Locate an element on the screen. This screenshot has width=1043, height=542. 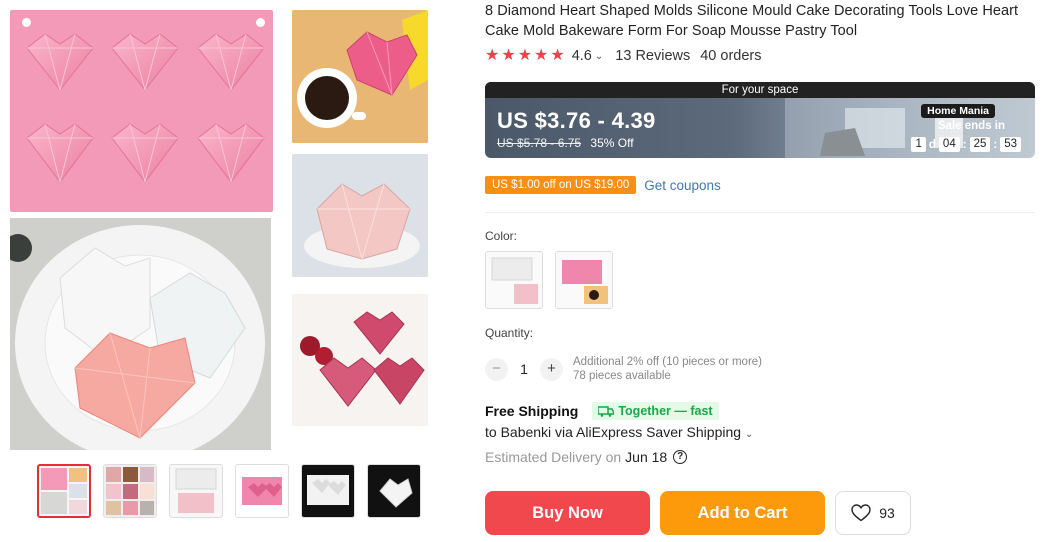
rating-value: 4.6 is located at coordinates (582, 56).